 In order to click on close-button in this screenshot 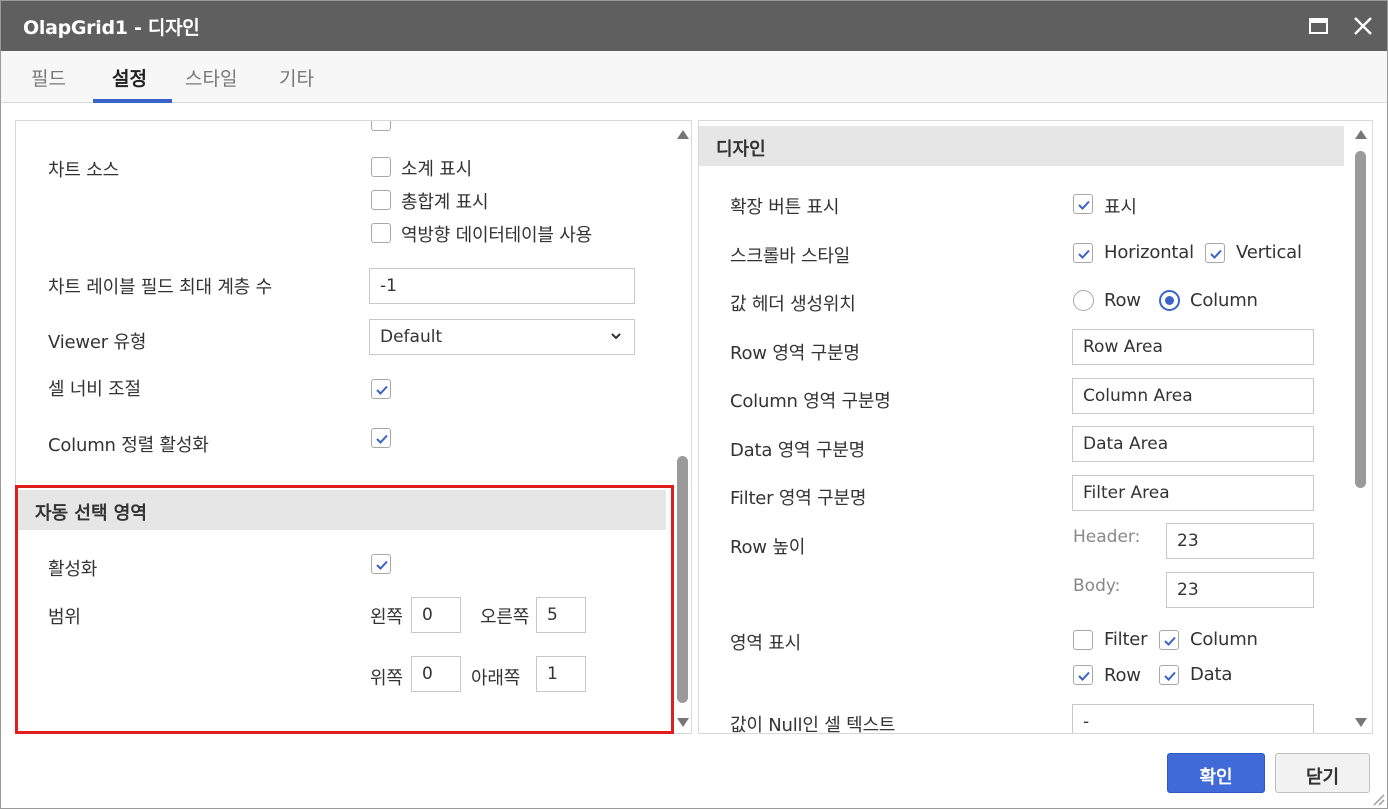, I will do `click(1363, 26)`.